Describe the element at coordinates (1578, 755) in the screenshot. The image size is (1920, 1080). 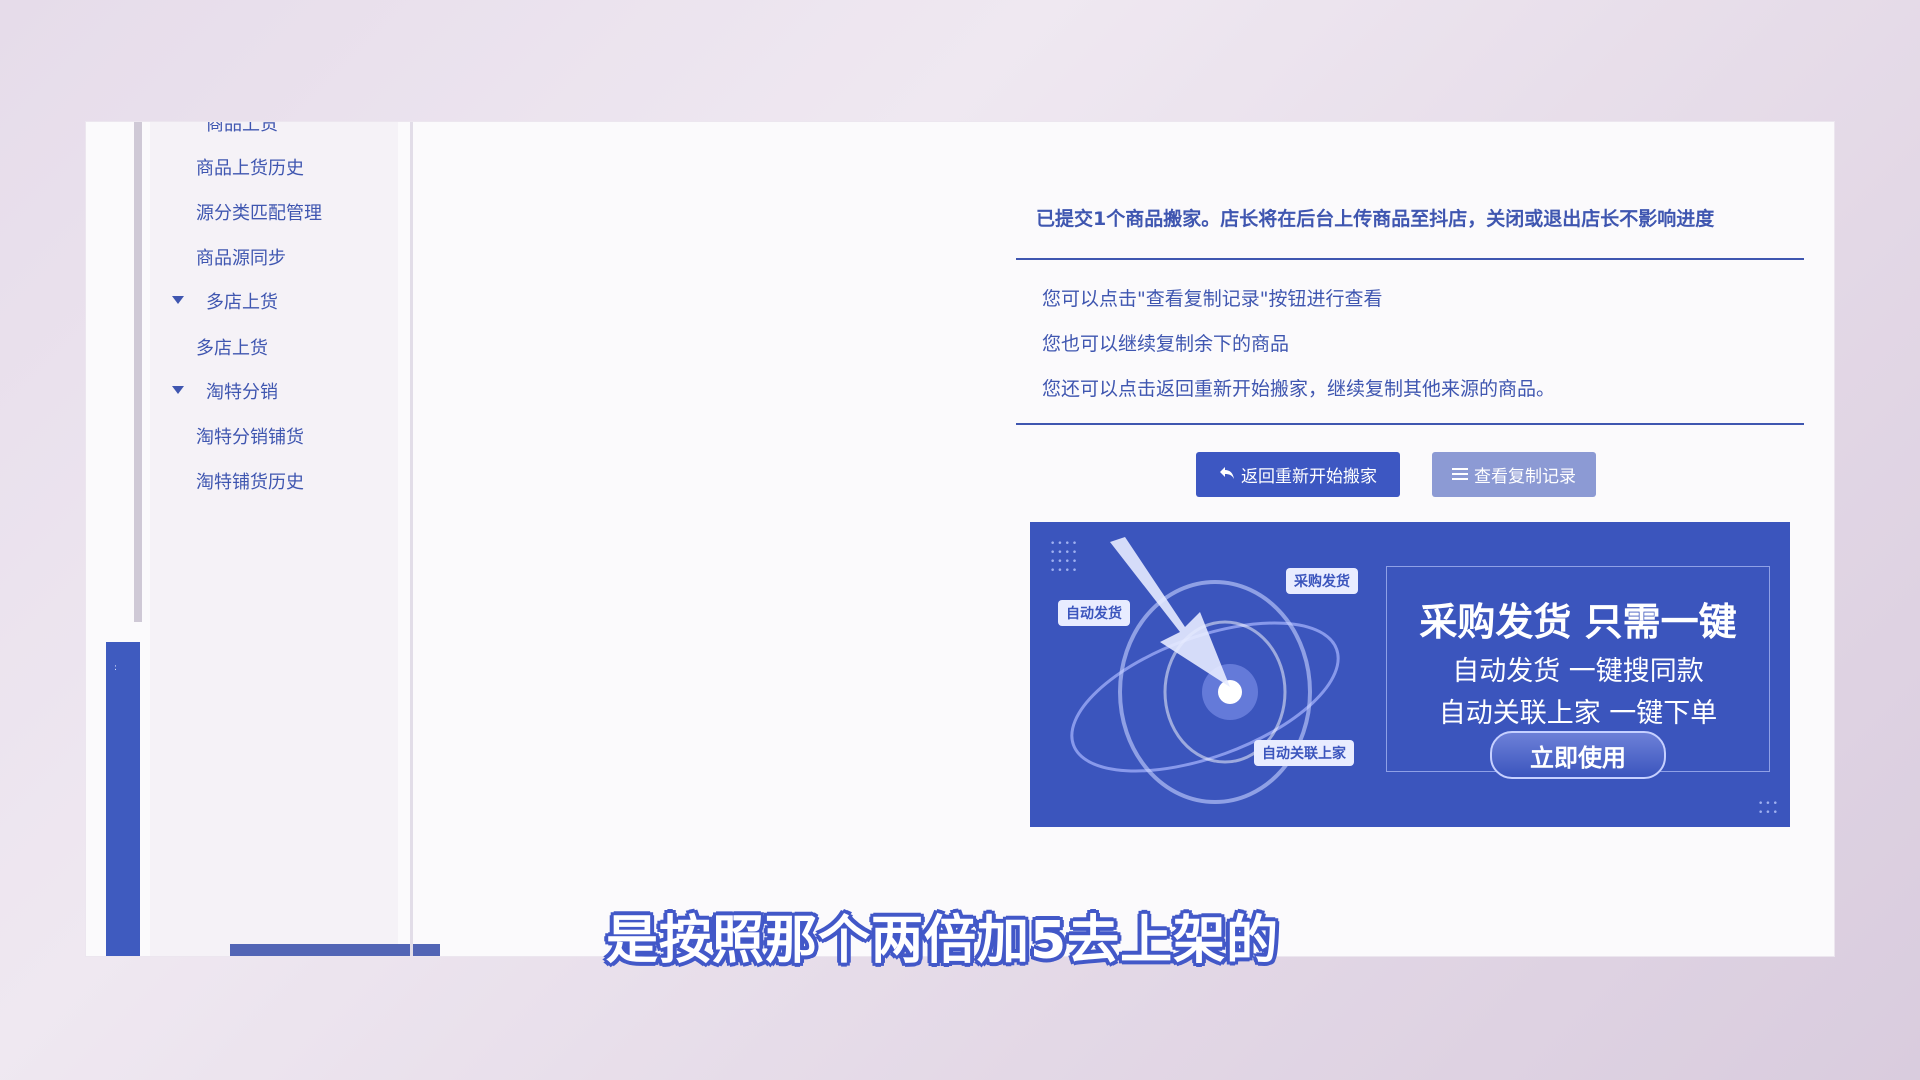
I see `use-now-button: 立即使用` at that location.